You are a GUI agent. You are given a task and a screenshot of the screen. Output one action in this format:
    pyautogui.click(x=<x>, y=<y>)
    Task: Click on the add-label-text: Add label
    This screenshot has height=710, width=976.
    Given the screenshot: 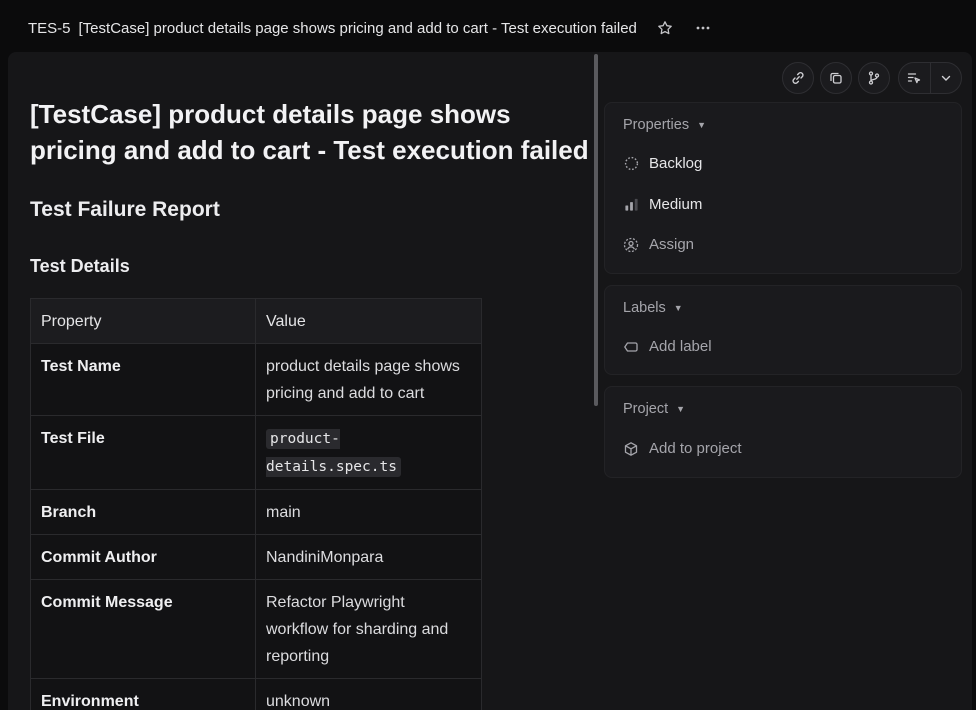 What is the action you would take?
    pyautogui.click(x=680, y=346)
    